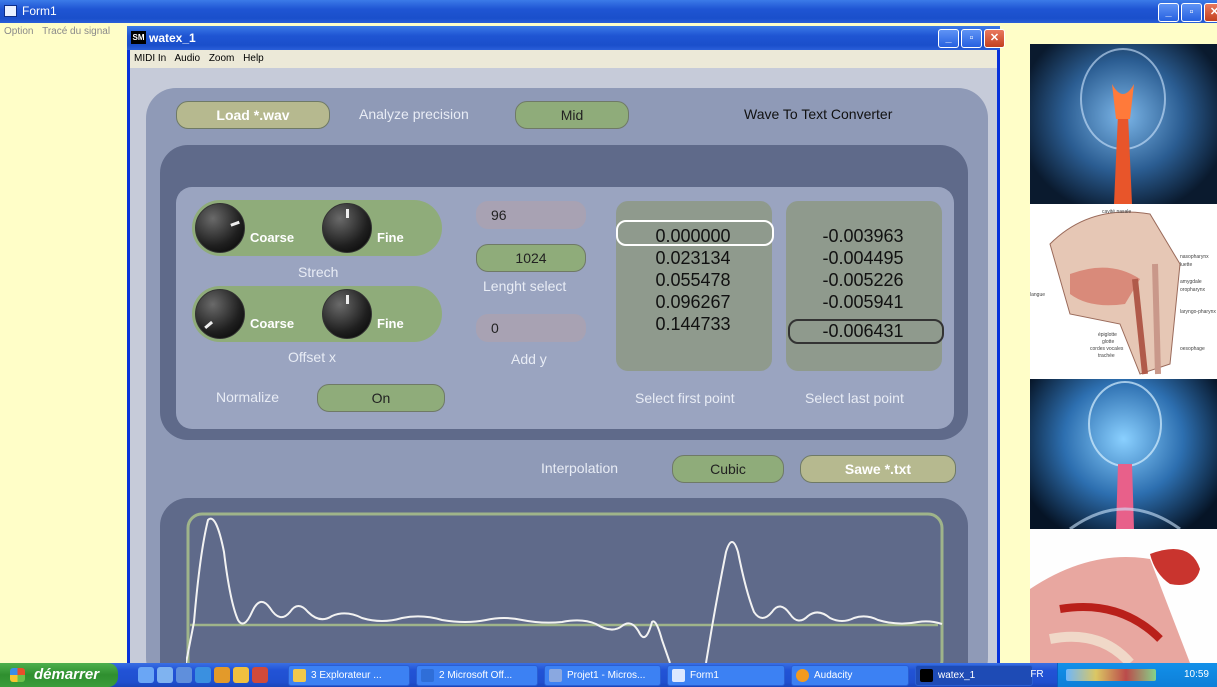  I want to click on stretch-label: Strech, so click(318, 272).